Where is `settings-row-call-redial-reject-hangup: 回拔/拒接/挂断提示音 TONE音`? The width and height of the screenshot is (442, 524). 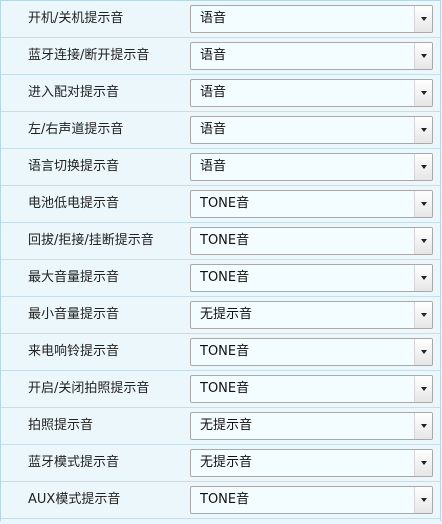 settings-row-call-redial-reject-hangup: 回拔/拒接/挂断提示音 TONE音 is located at coordinates (221, 241).